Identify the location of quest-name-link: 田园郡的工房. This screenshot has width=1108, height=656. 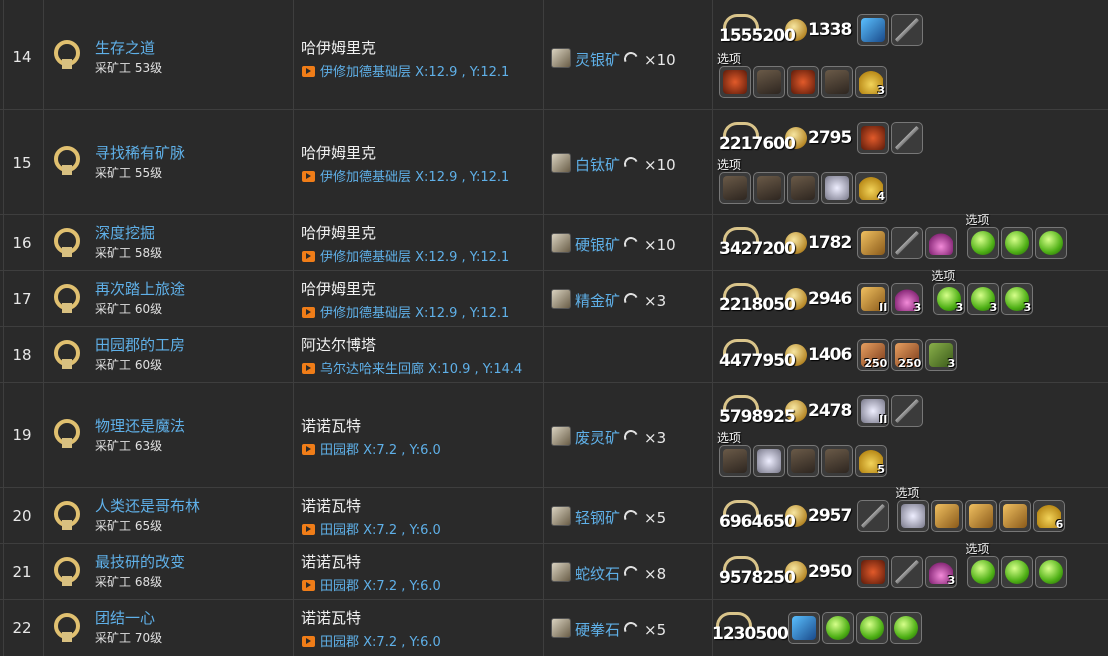
(140, 344).